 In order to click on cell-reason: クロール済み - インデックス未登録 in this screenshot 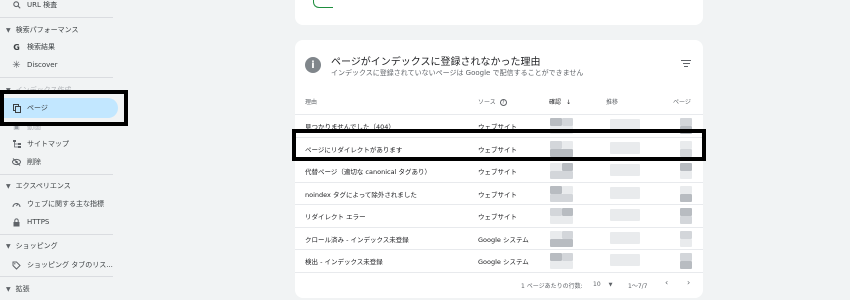, I will do `click(357, 239)`.